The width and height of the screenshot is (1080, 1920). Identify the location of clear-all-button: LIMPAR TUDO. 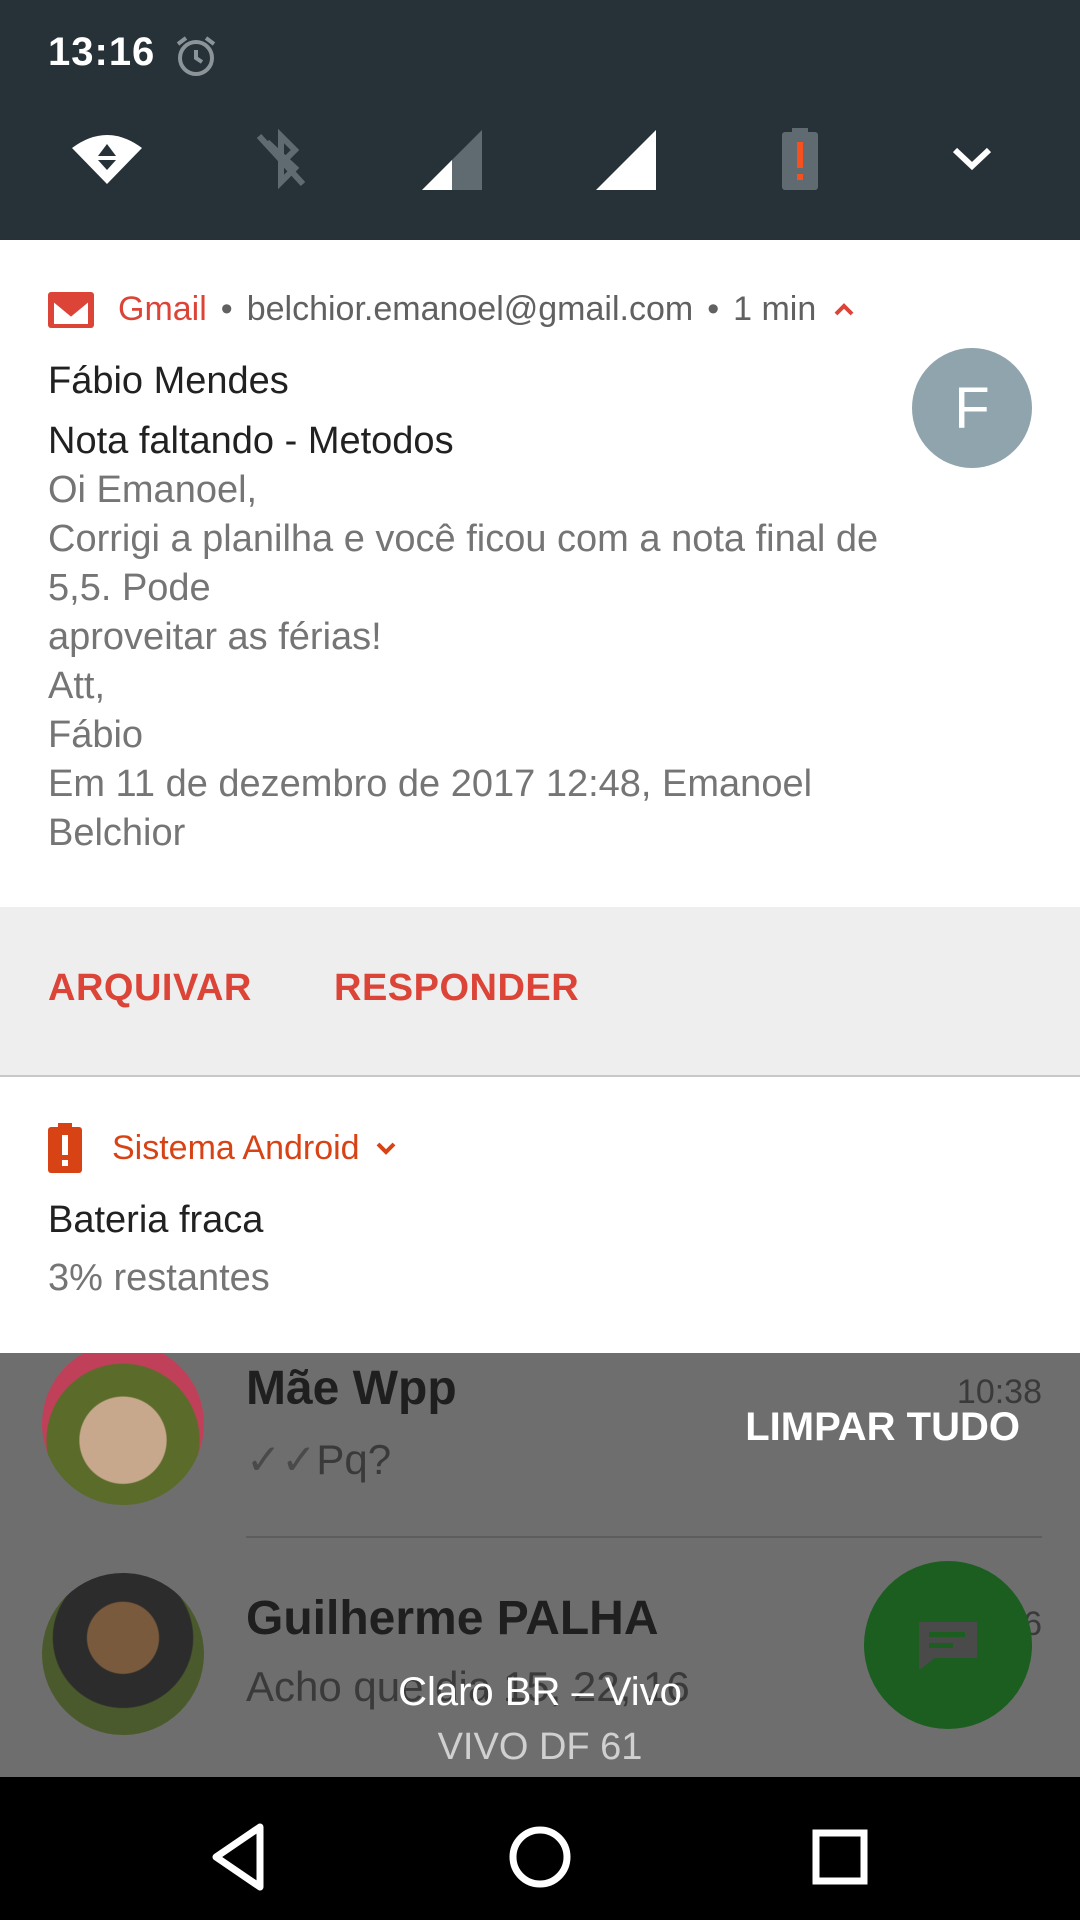
(882, 1427).